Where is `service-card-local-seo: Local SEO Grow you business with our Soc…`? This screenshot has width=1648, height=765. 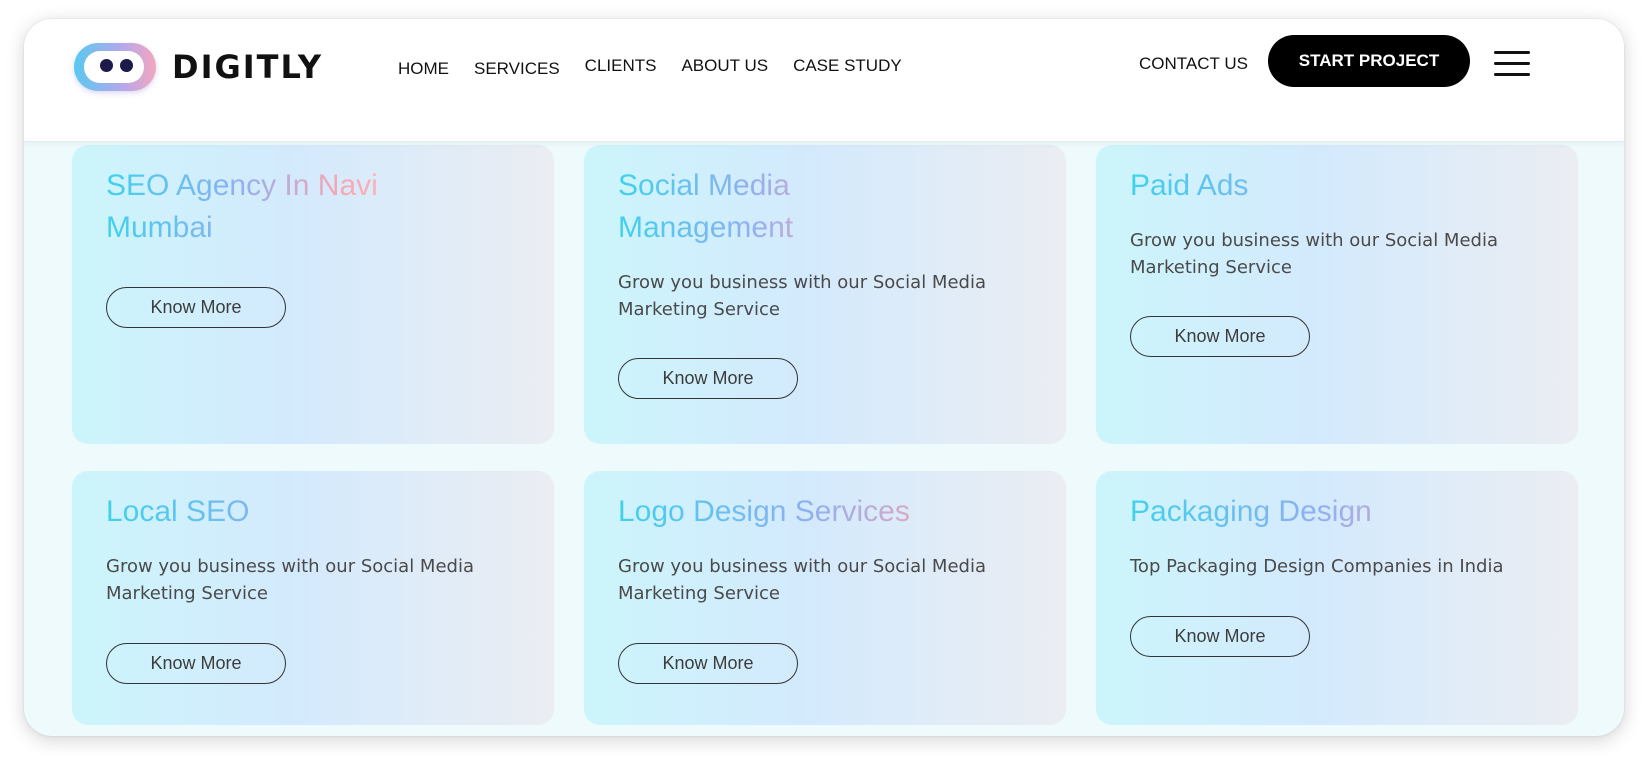 service-card-local-seo: Local SEO Grow you business with our Soc… is located at coordinates (313, 598).